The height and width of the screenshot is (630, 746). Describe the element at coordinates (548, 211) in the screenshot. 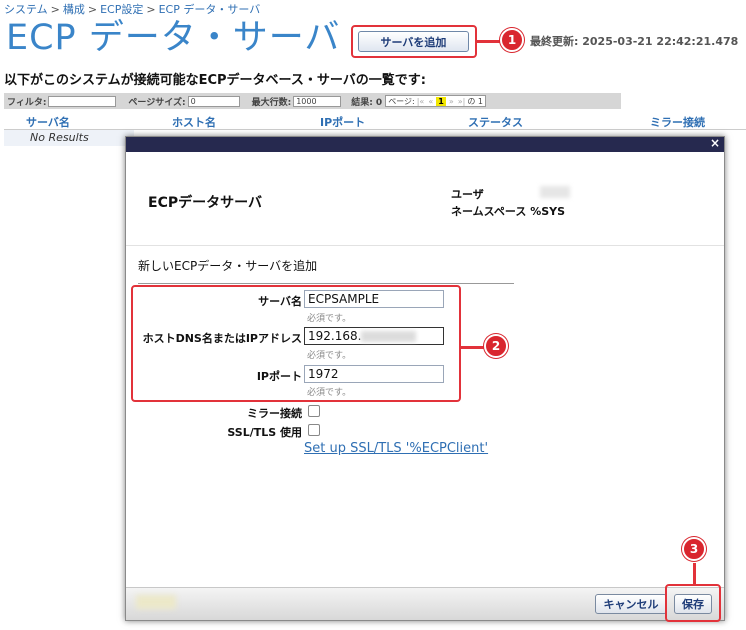

I see `namespace-value: %SYS` at that location.